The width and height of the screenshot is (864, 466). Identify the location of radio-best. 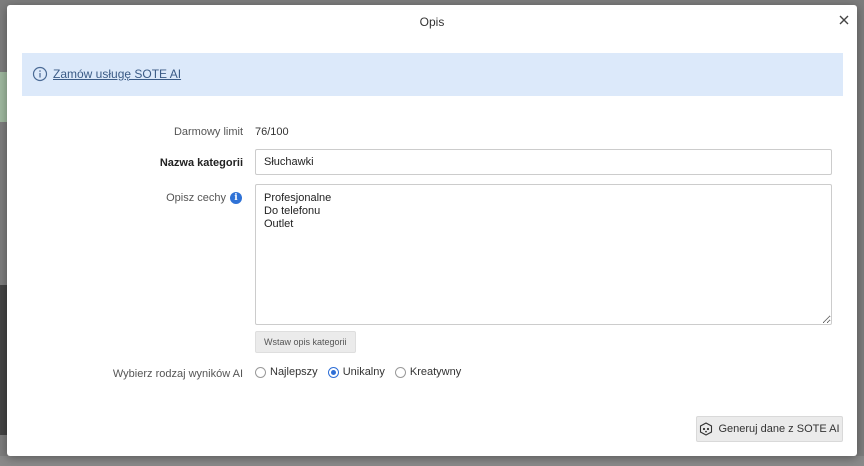
(260, 372).